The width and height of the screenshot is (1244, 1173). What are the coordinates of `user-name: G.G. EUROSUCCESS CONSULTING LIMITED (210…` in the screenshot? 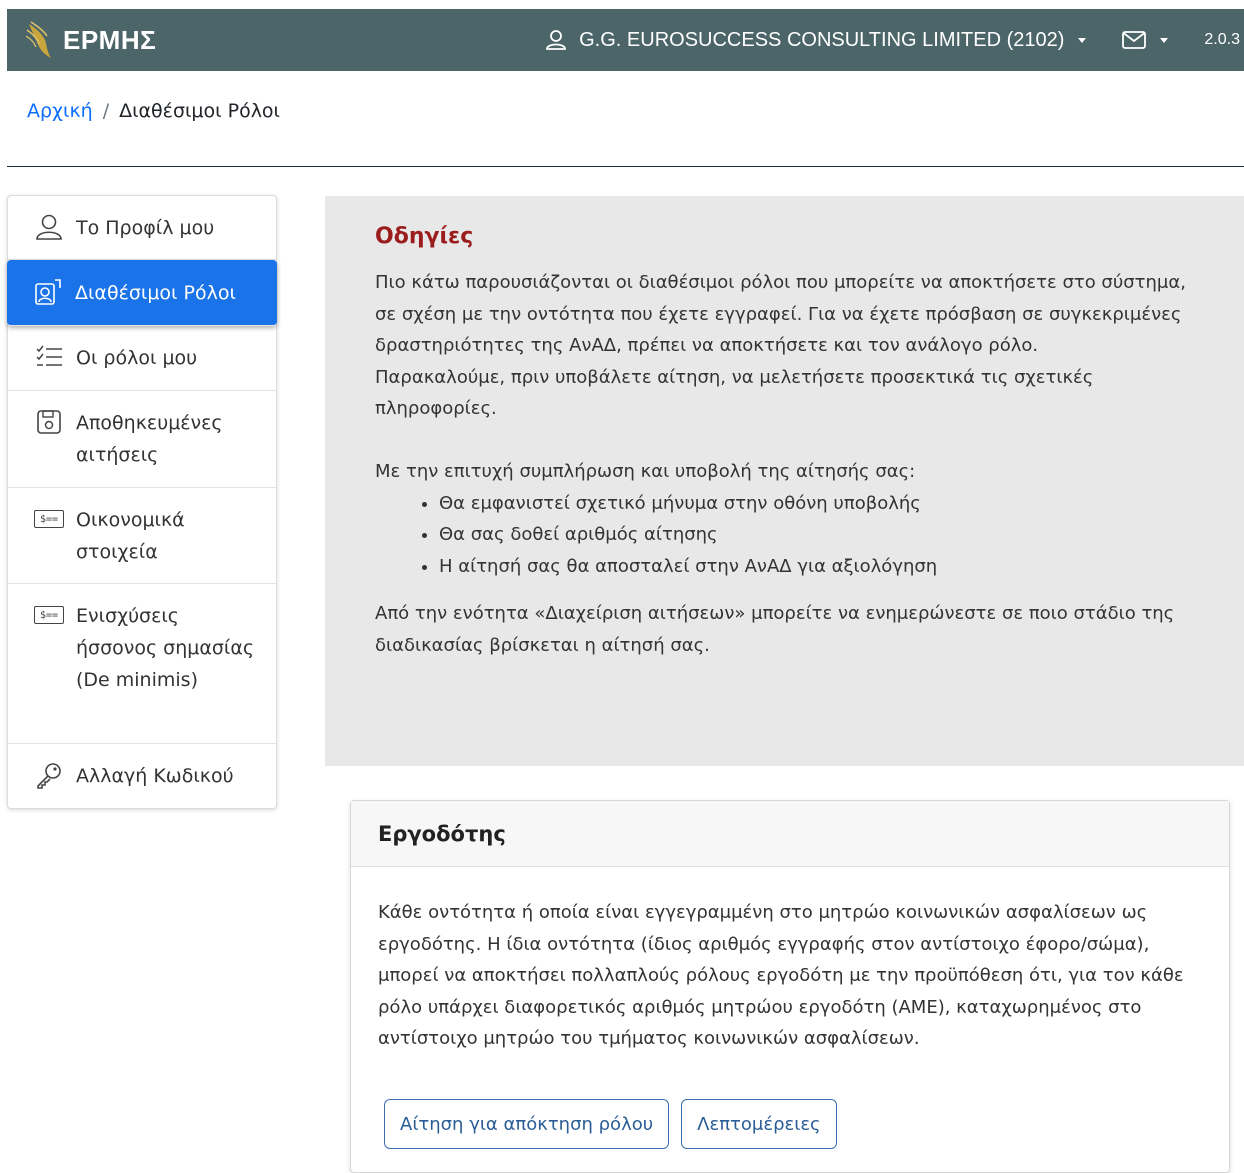 It's located at (822, 39).